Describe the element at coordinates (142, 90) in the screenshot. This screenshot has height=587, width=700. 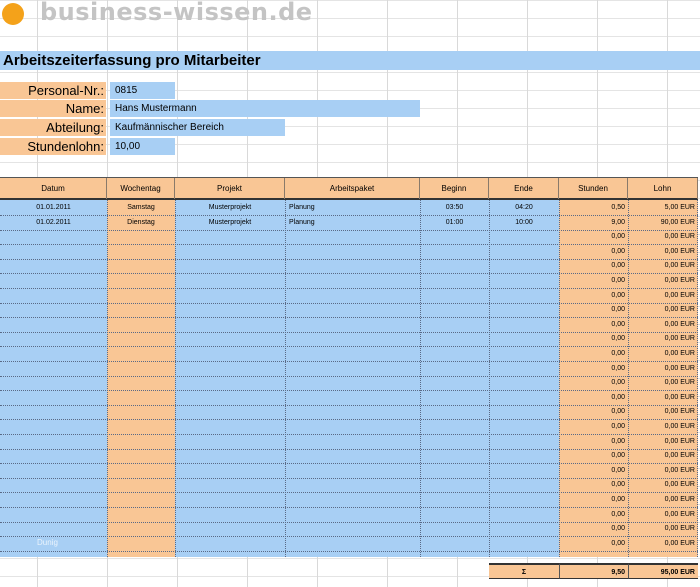
I see `personal-nr-field: 0815` at that location.